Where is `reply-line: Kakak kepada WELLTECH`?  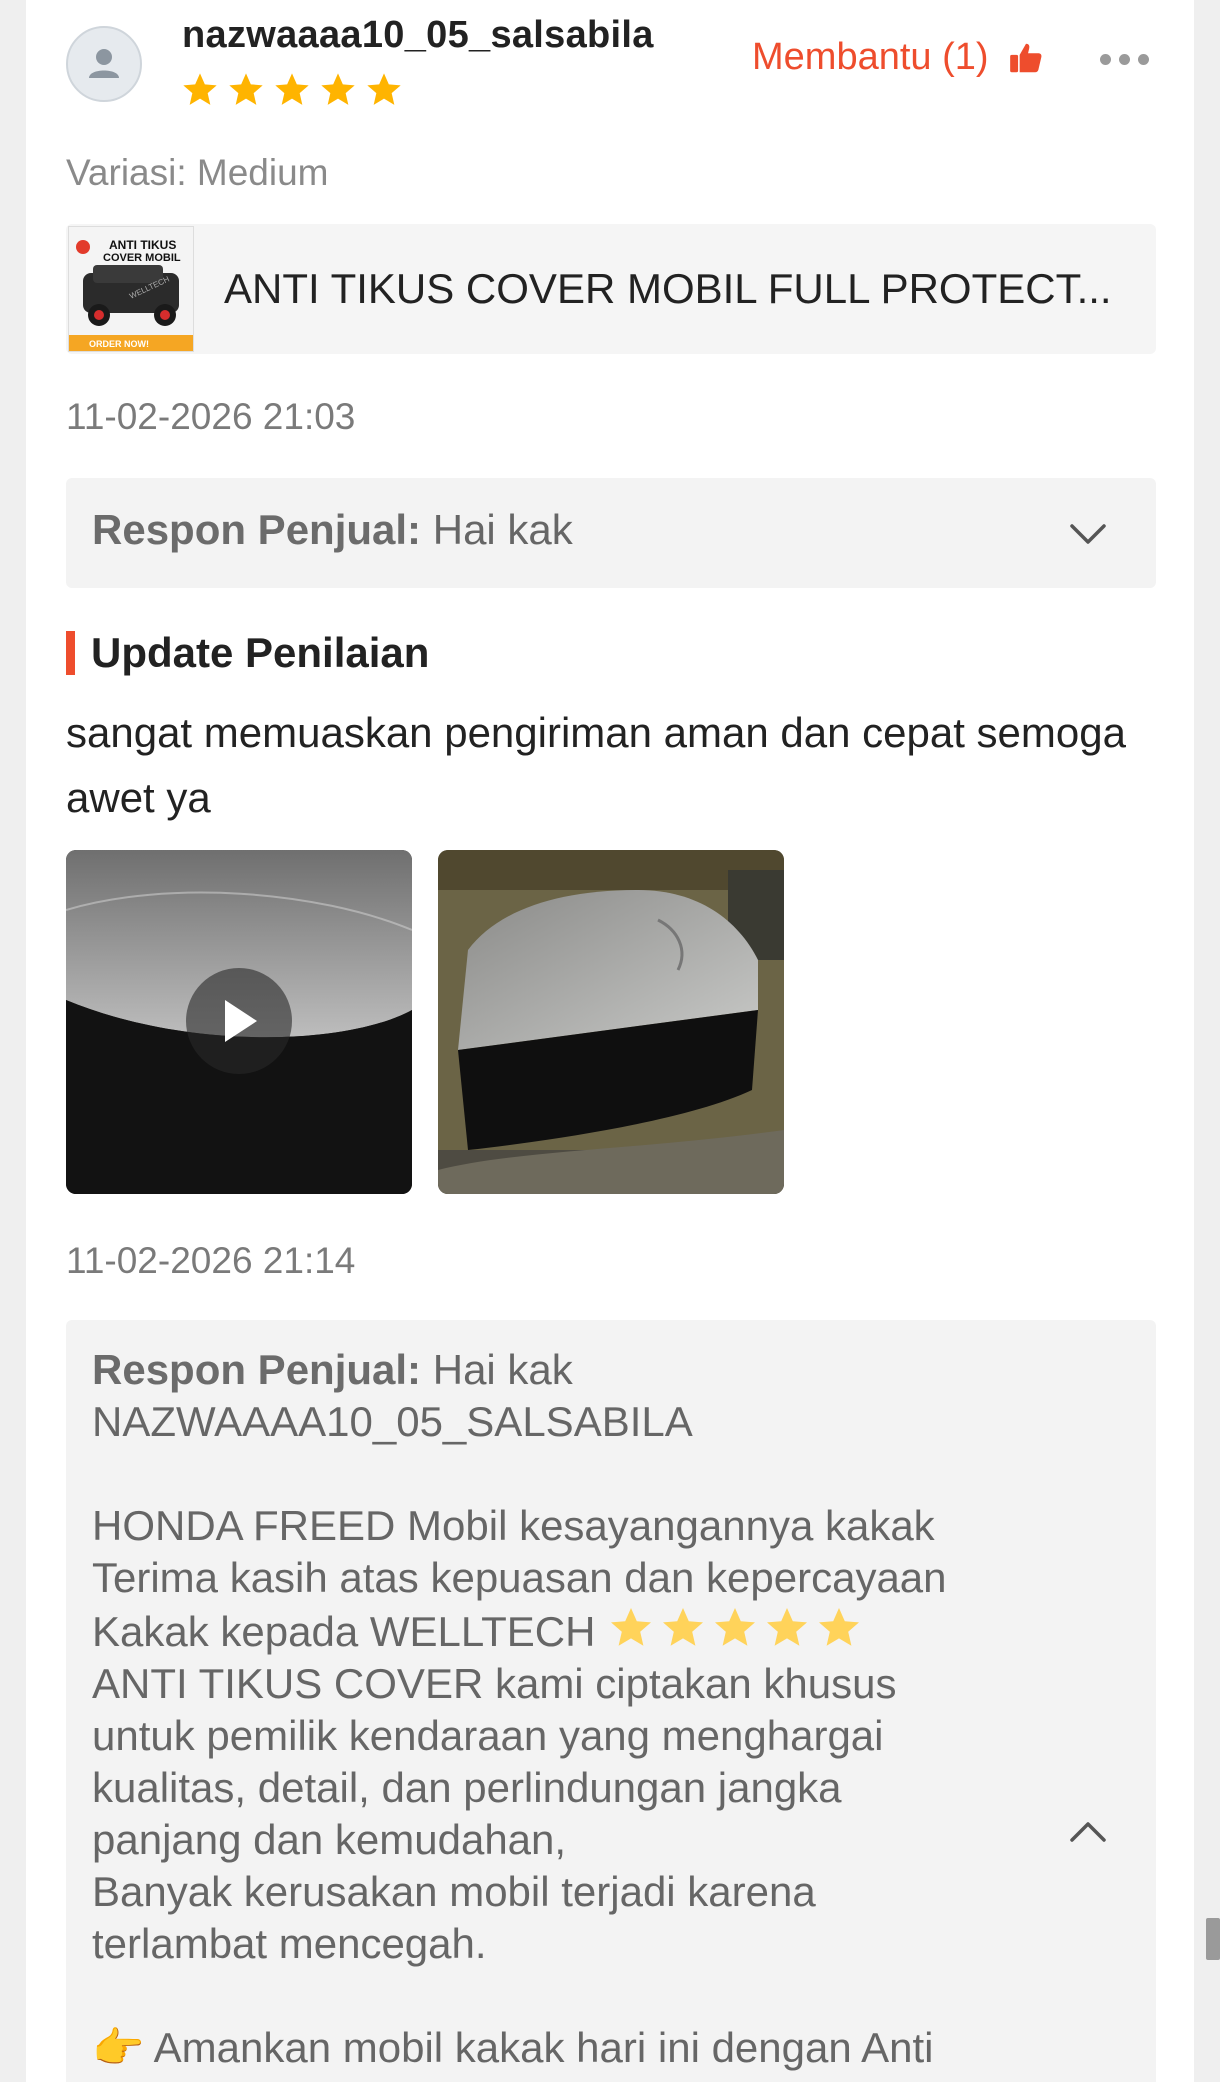
reply-line: Kakak kepada WELLTECH is located at coordinates (344, 1631).